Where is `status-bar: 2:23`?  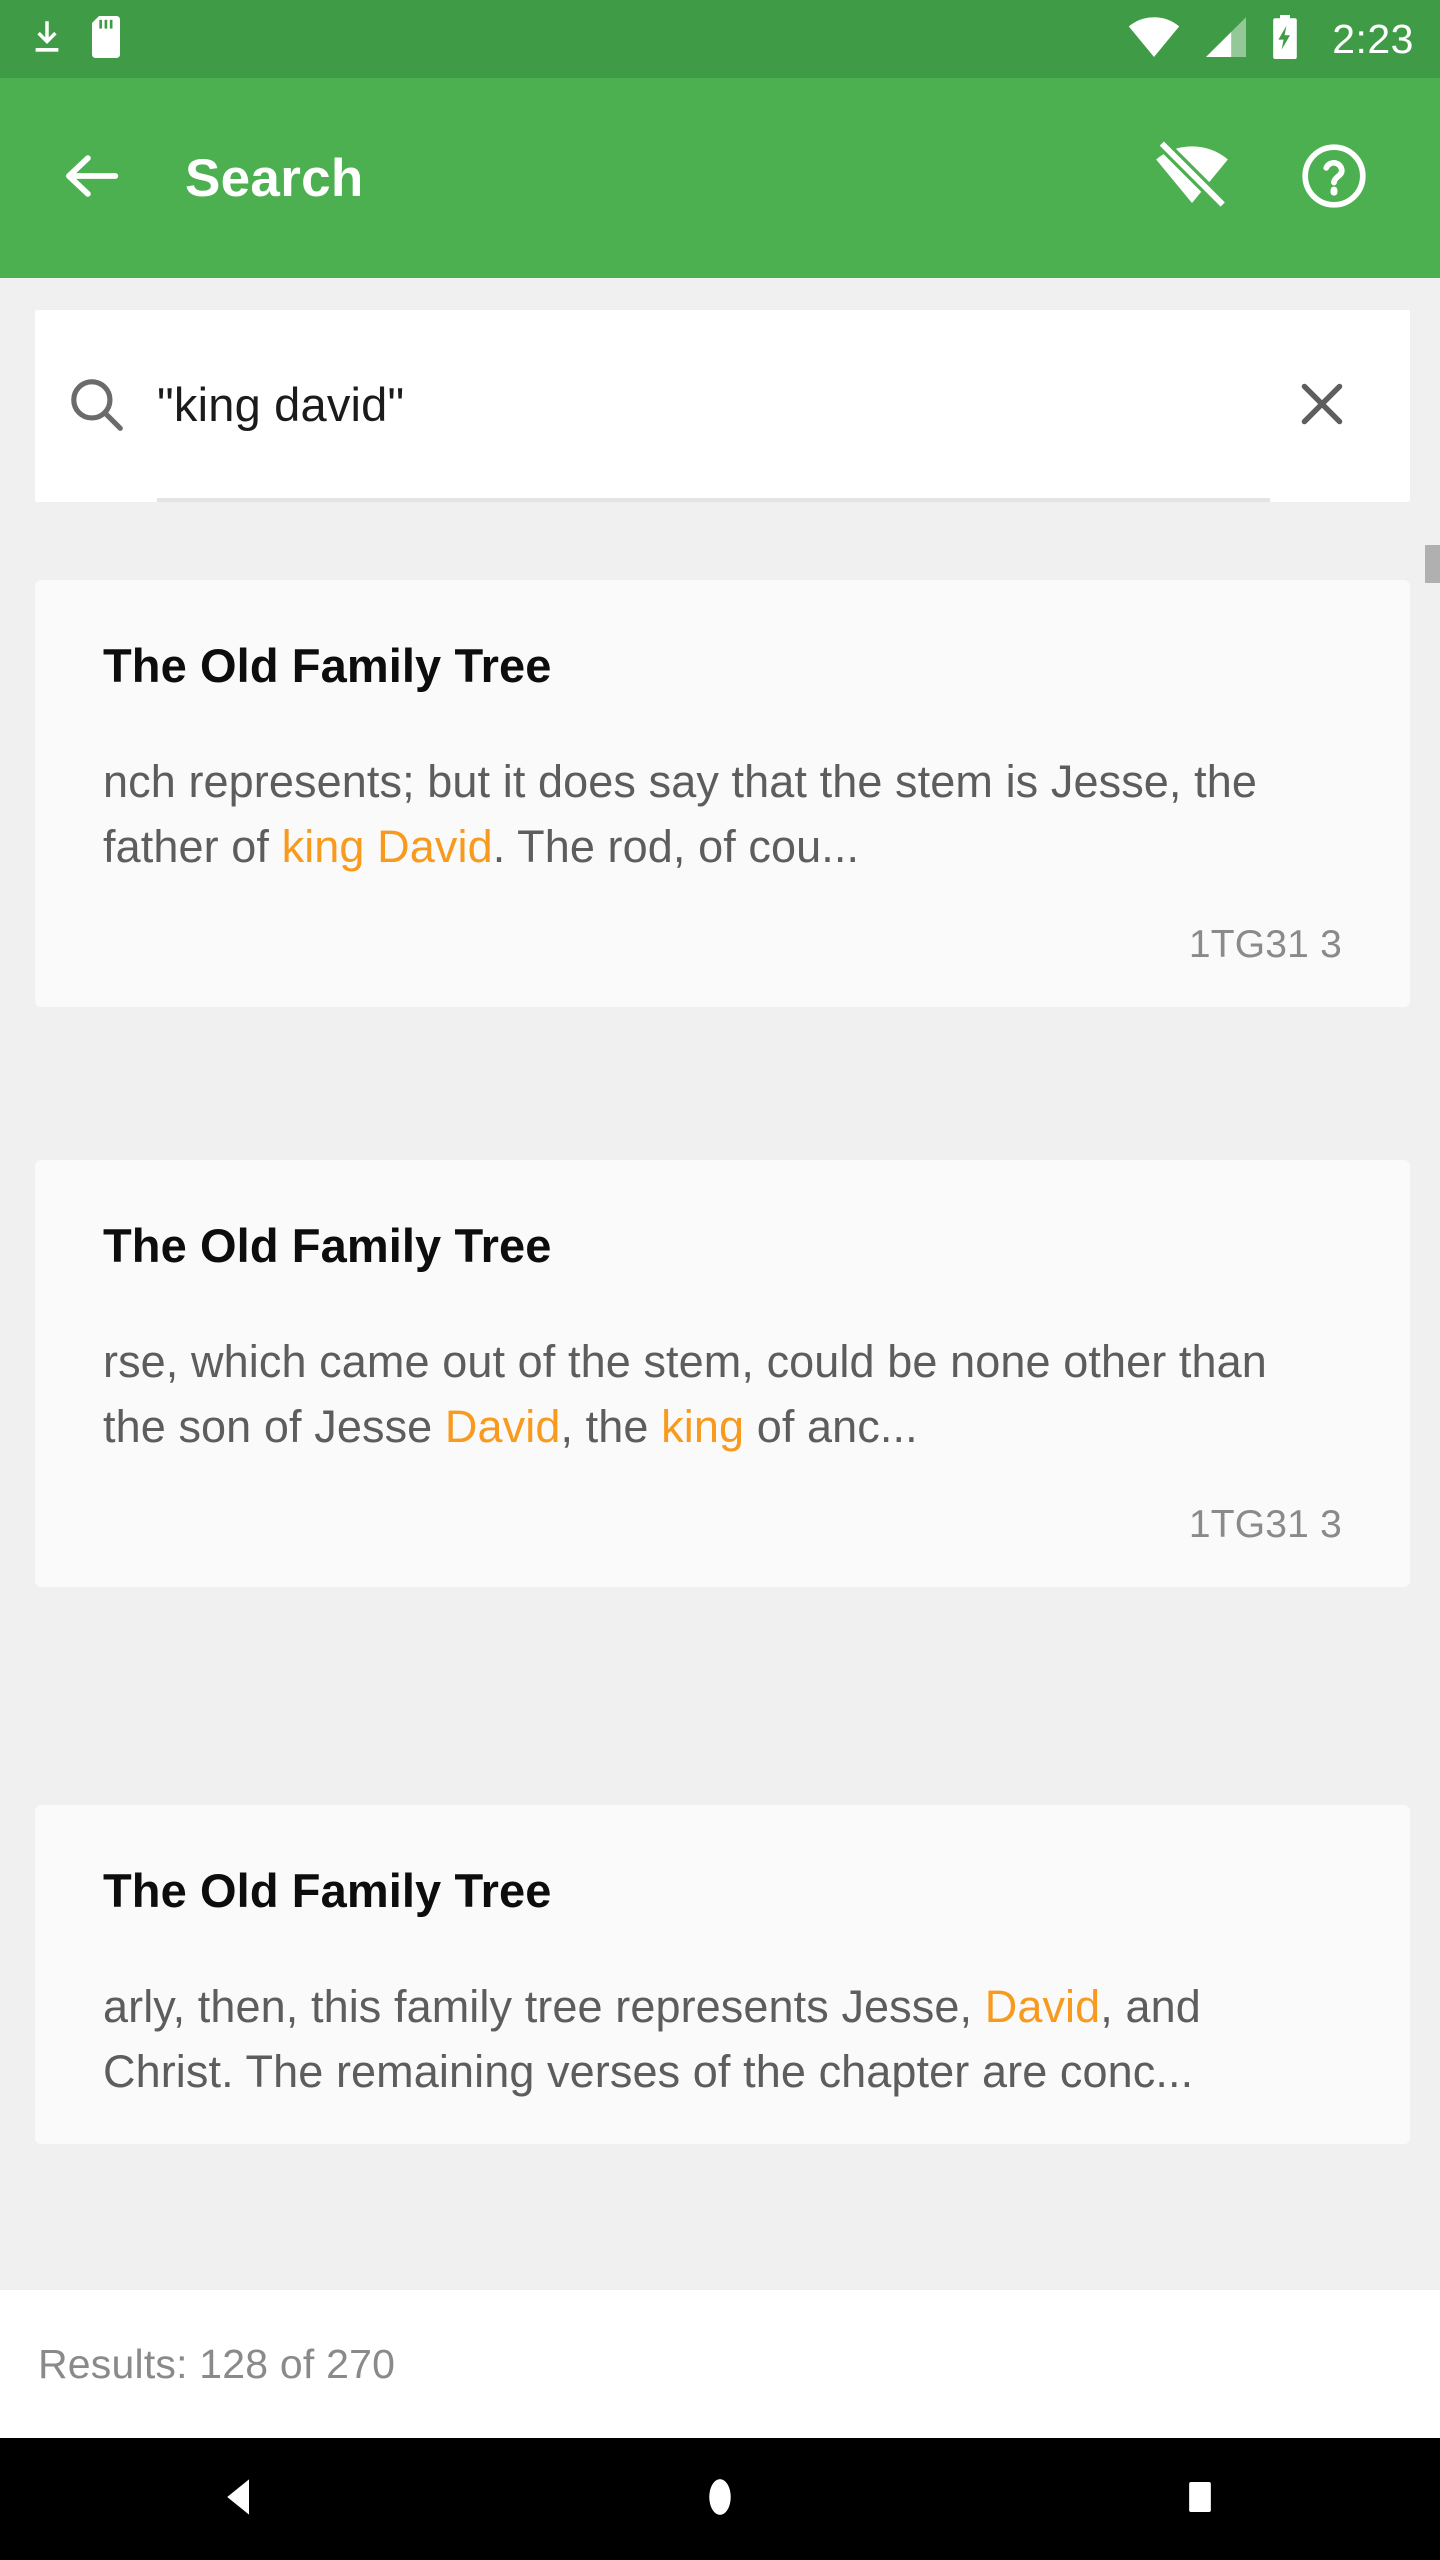 status-bar: 2:23 is located at coordinates (720, 39).